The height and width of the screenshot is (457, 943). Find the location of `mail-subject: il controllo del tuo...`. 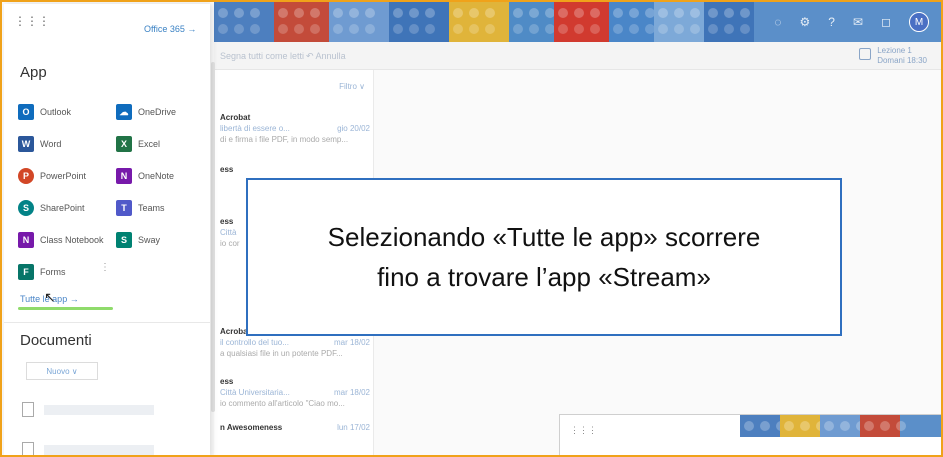

mail-subject: il controllo del tuo... is located at coordinates (254, 342).